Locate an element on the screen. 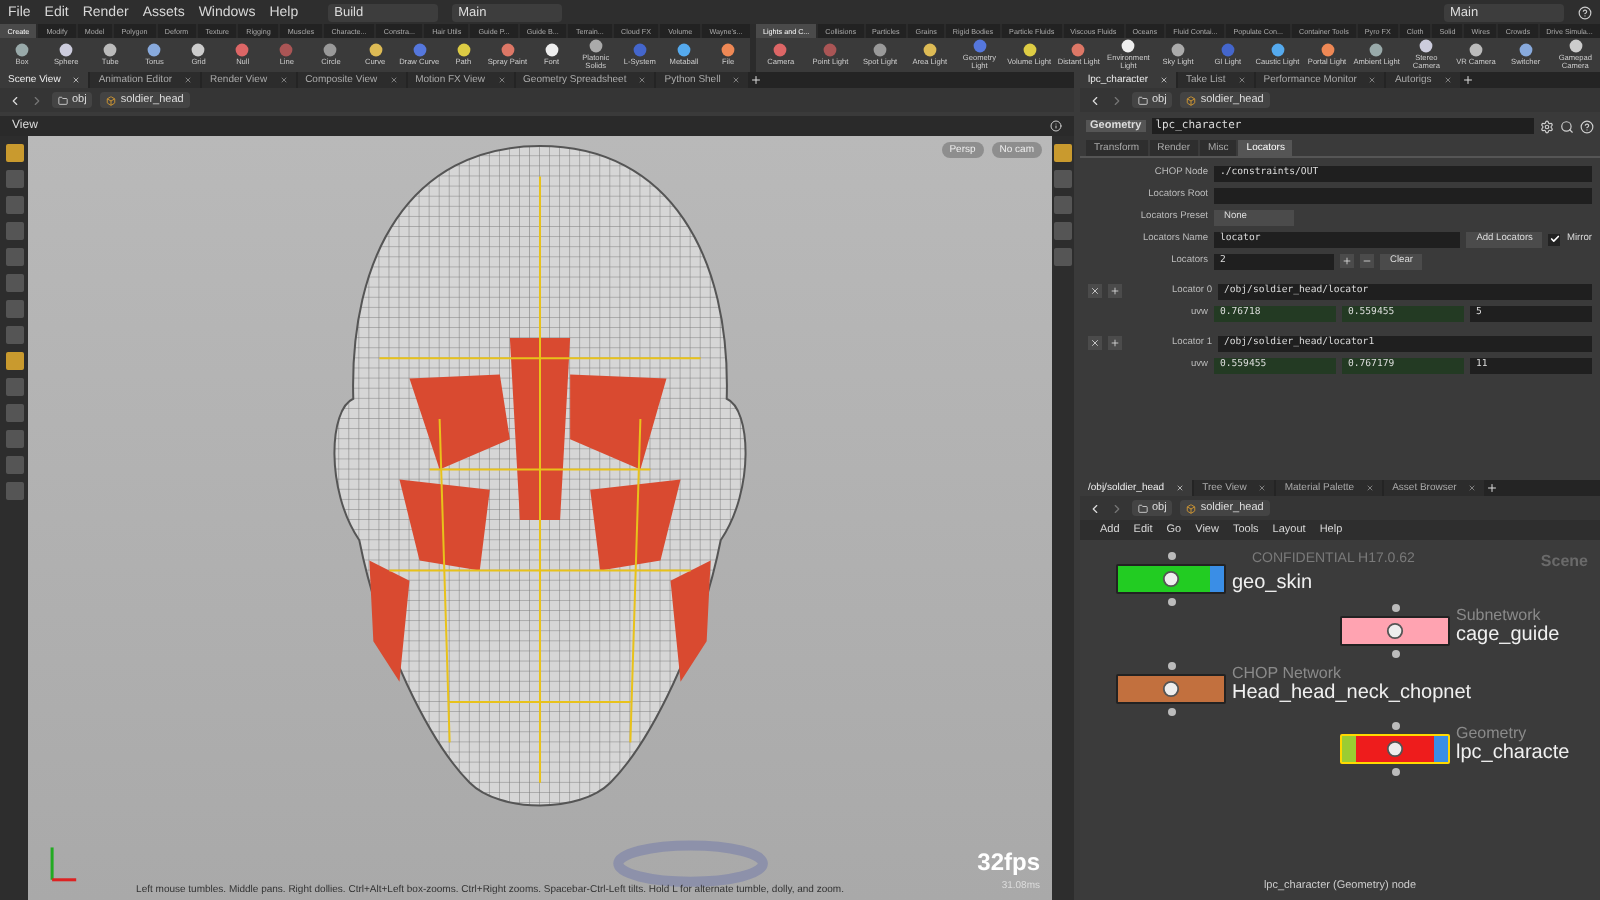  text-field is located at coordinates (1403, 195).